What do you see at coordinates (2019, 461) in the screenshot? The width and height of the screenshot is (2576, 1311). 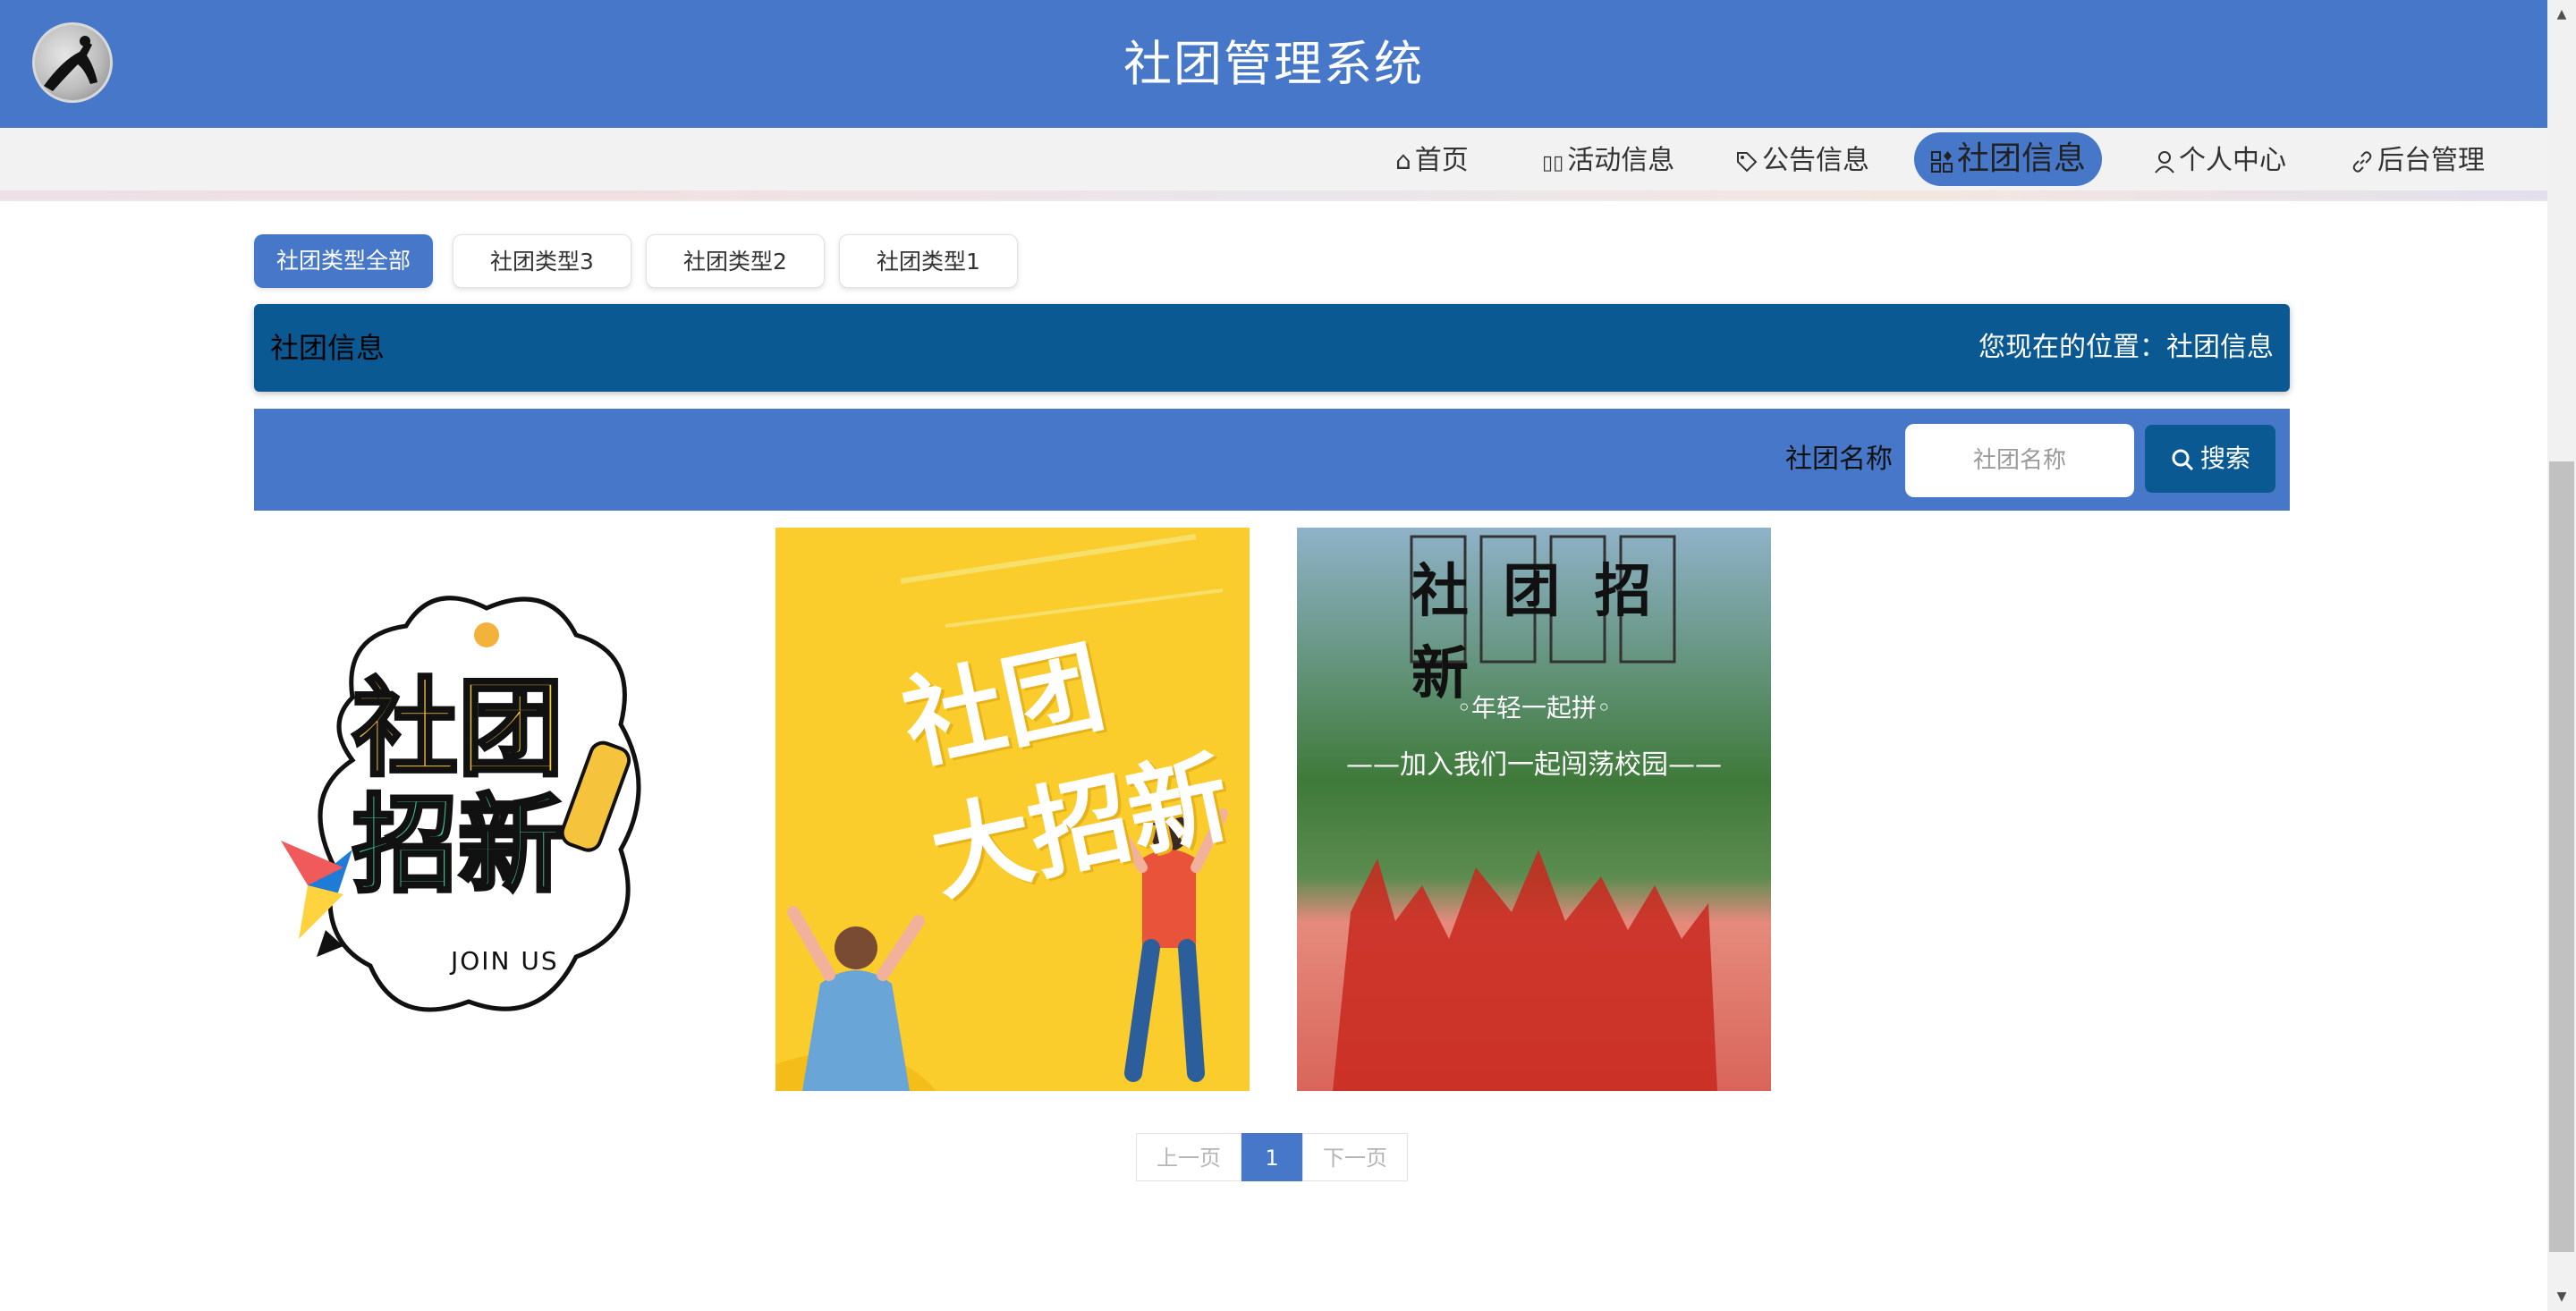 I see `search-input` at bounding box center [2019, 461].